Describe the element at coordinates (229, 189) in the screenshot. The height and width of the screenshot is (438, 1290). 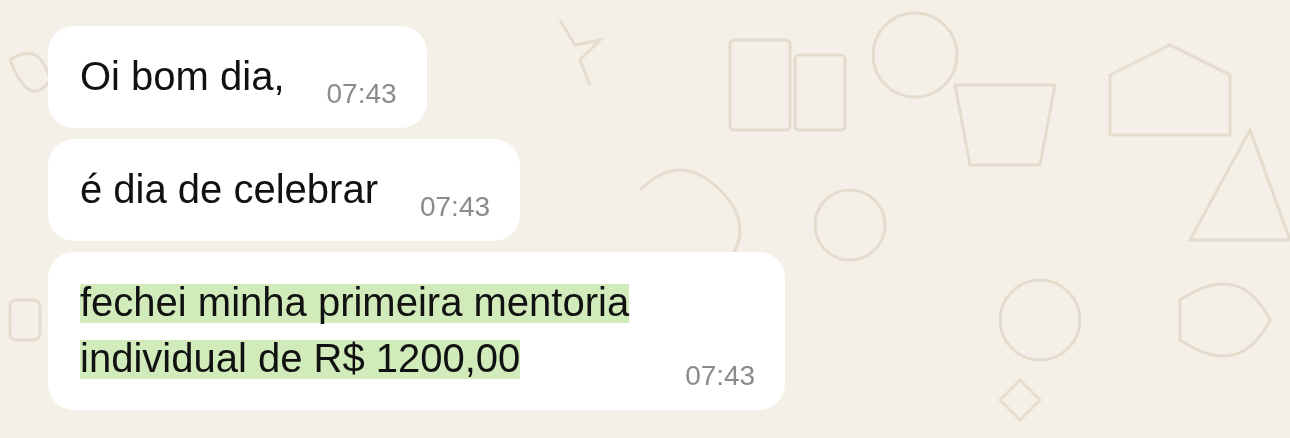
I see `message-text: é dia de celebrar` at that location.